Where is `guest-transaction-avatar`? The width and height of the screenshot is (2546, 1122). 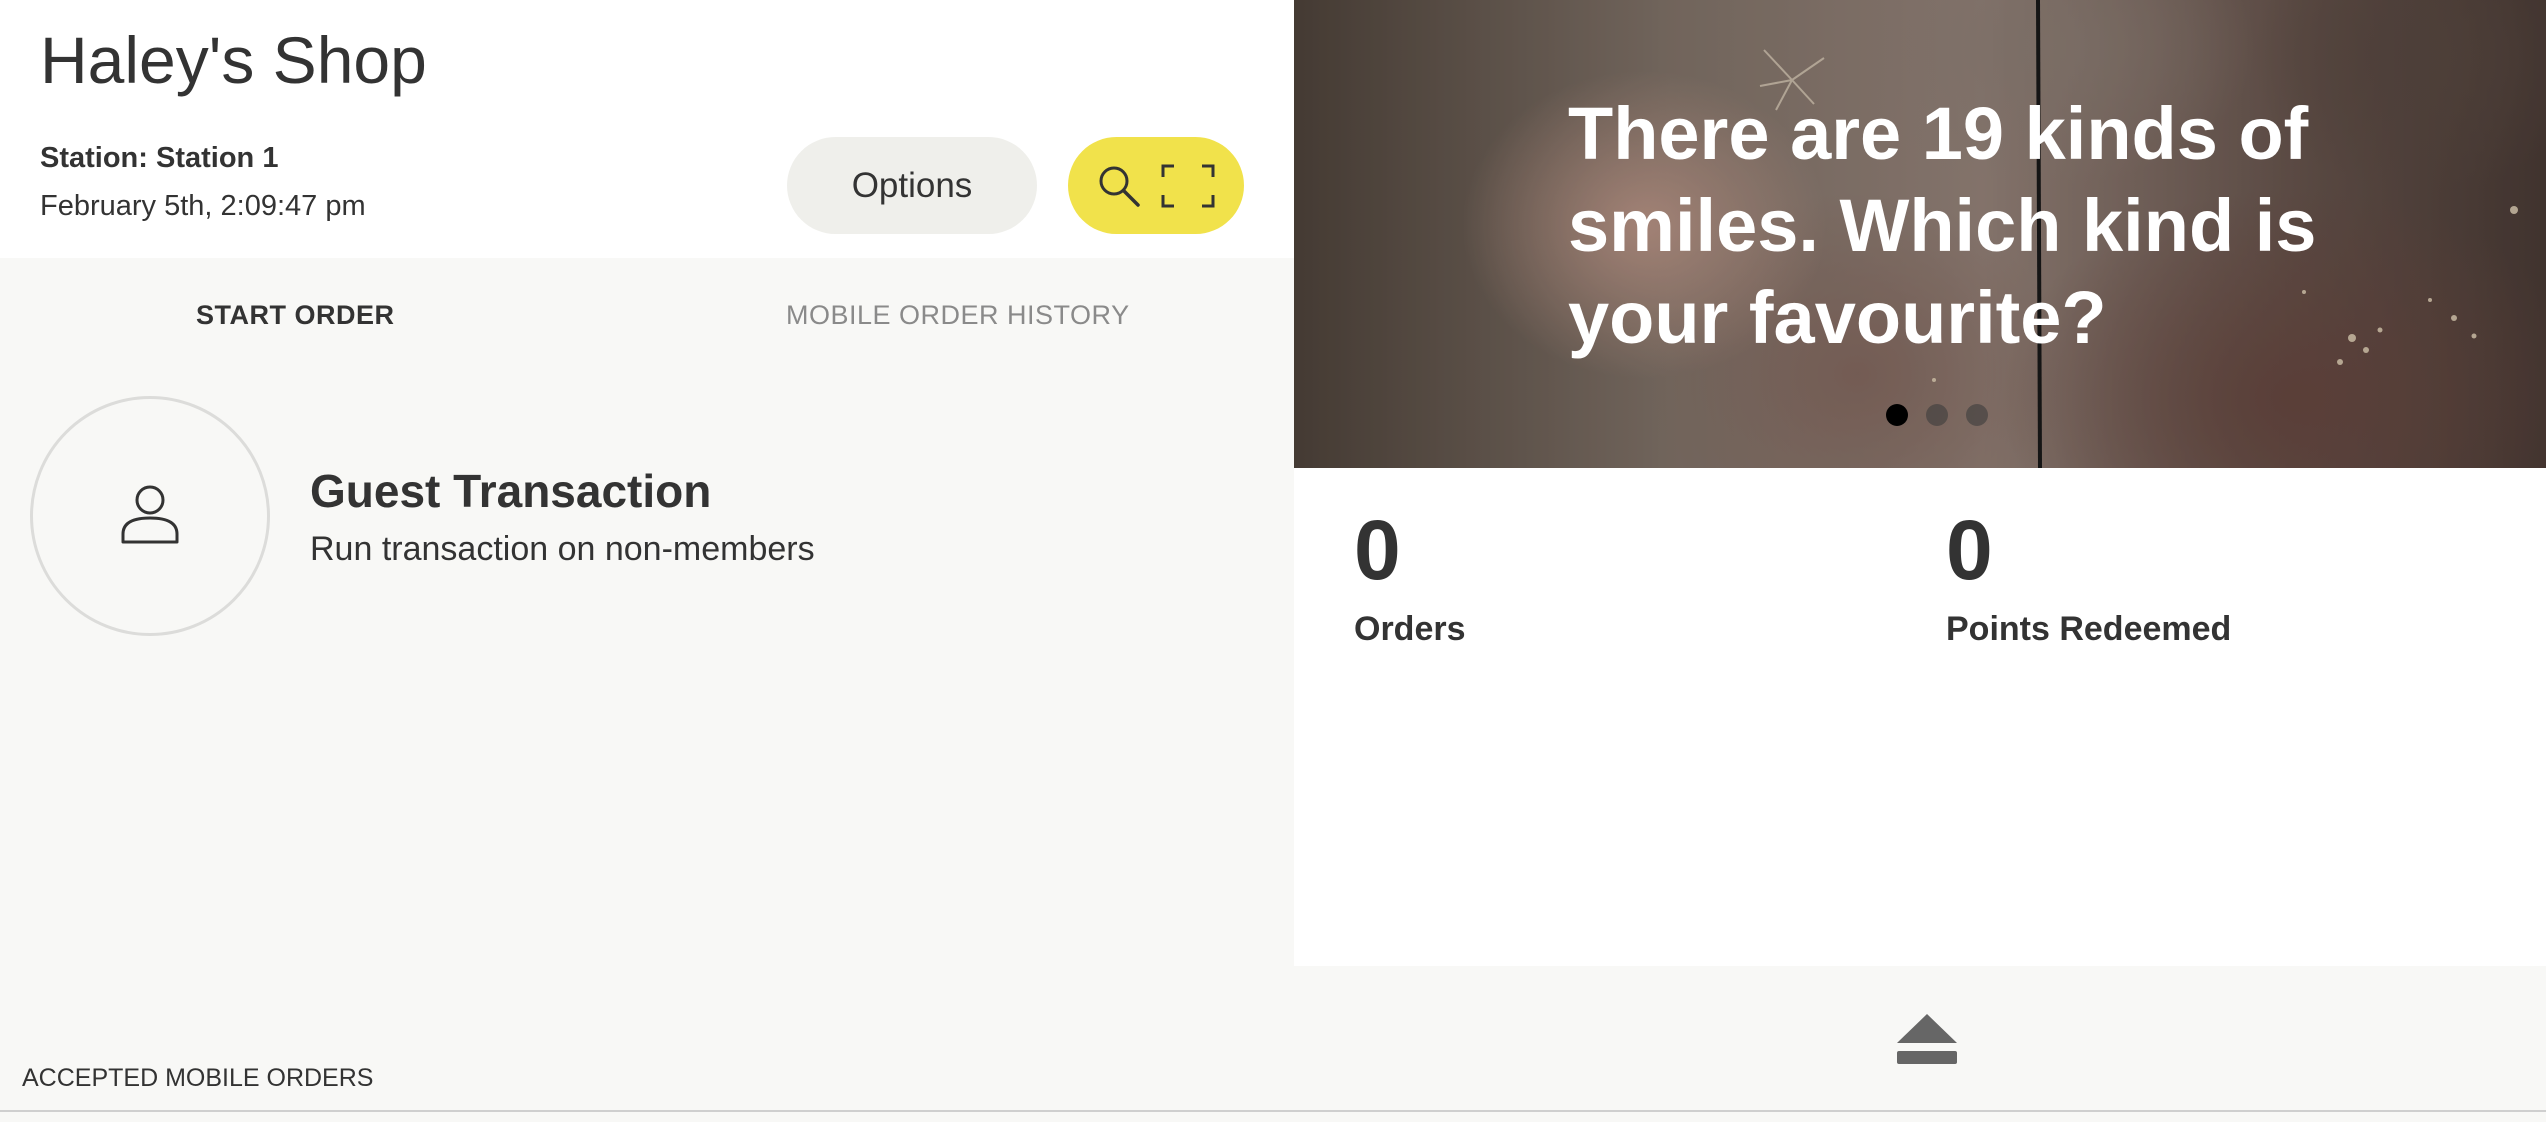
guest-transaction-avatar is located at coordinates (150, 516).